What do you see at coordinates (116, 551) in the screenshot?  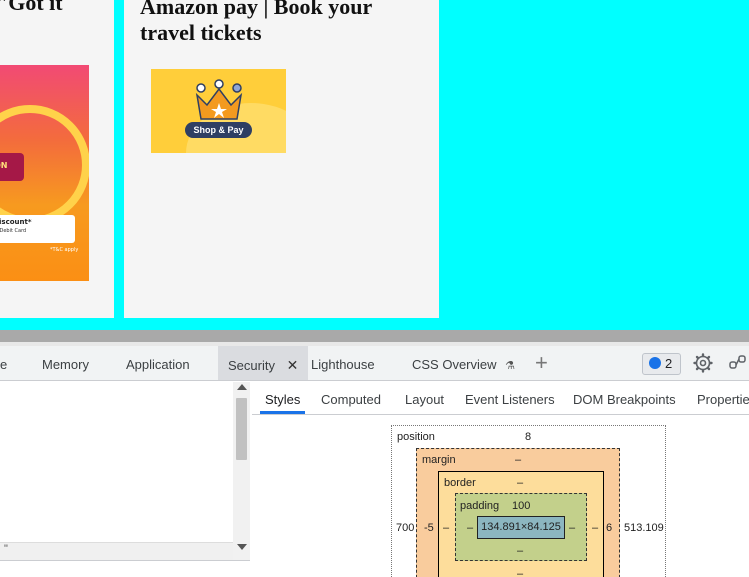 I see `dom-tree-row: "` at bounding box center [116, 551].